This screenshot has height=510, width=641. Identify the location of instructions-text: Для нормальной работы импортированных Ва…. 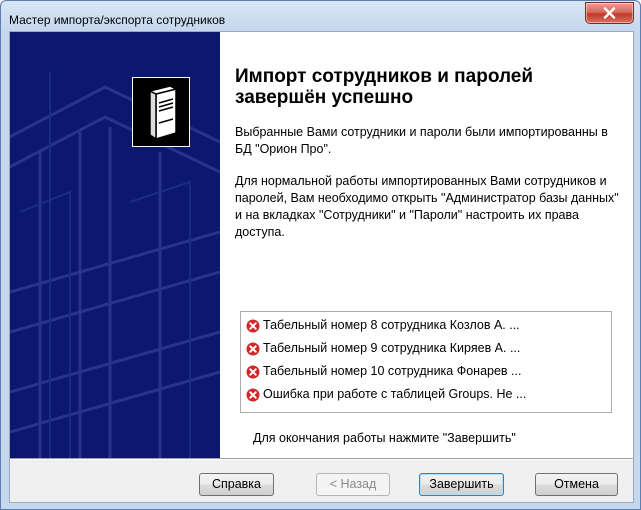
(427, 206).